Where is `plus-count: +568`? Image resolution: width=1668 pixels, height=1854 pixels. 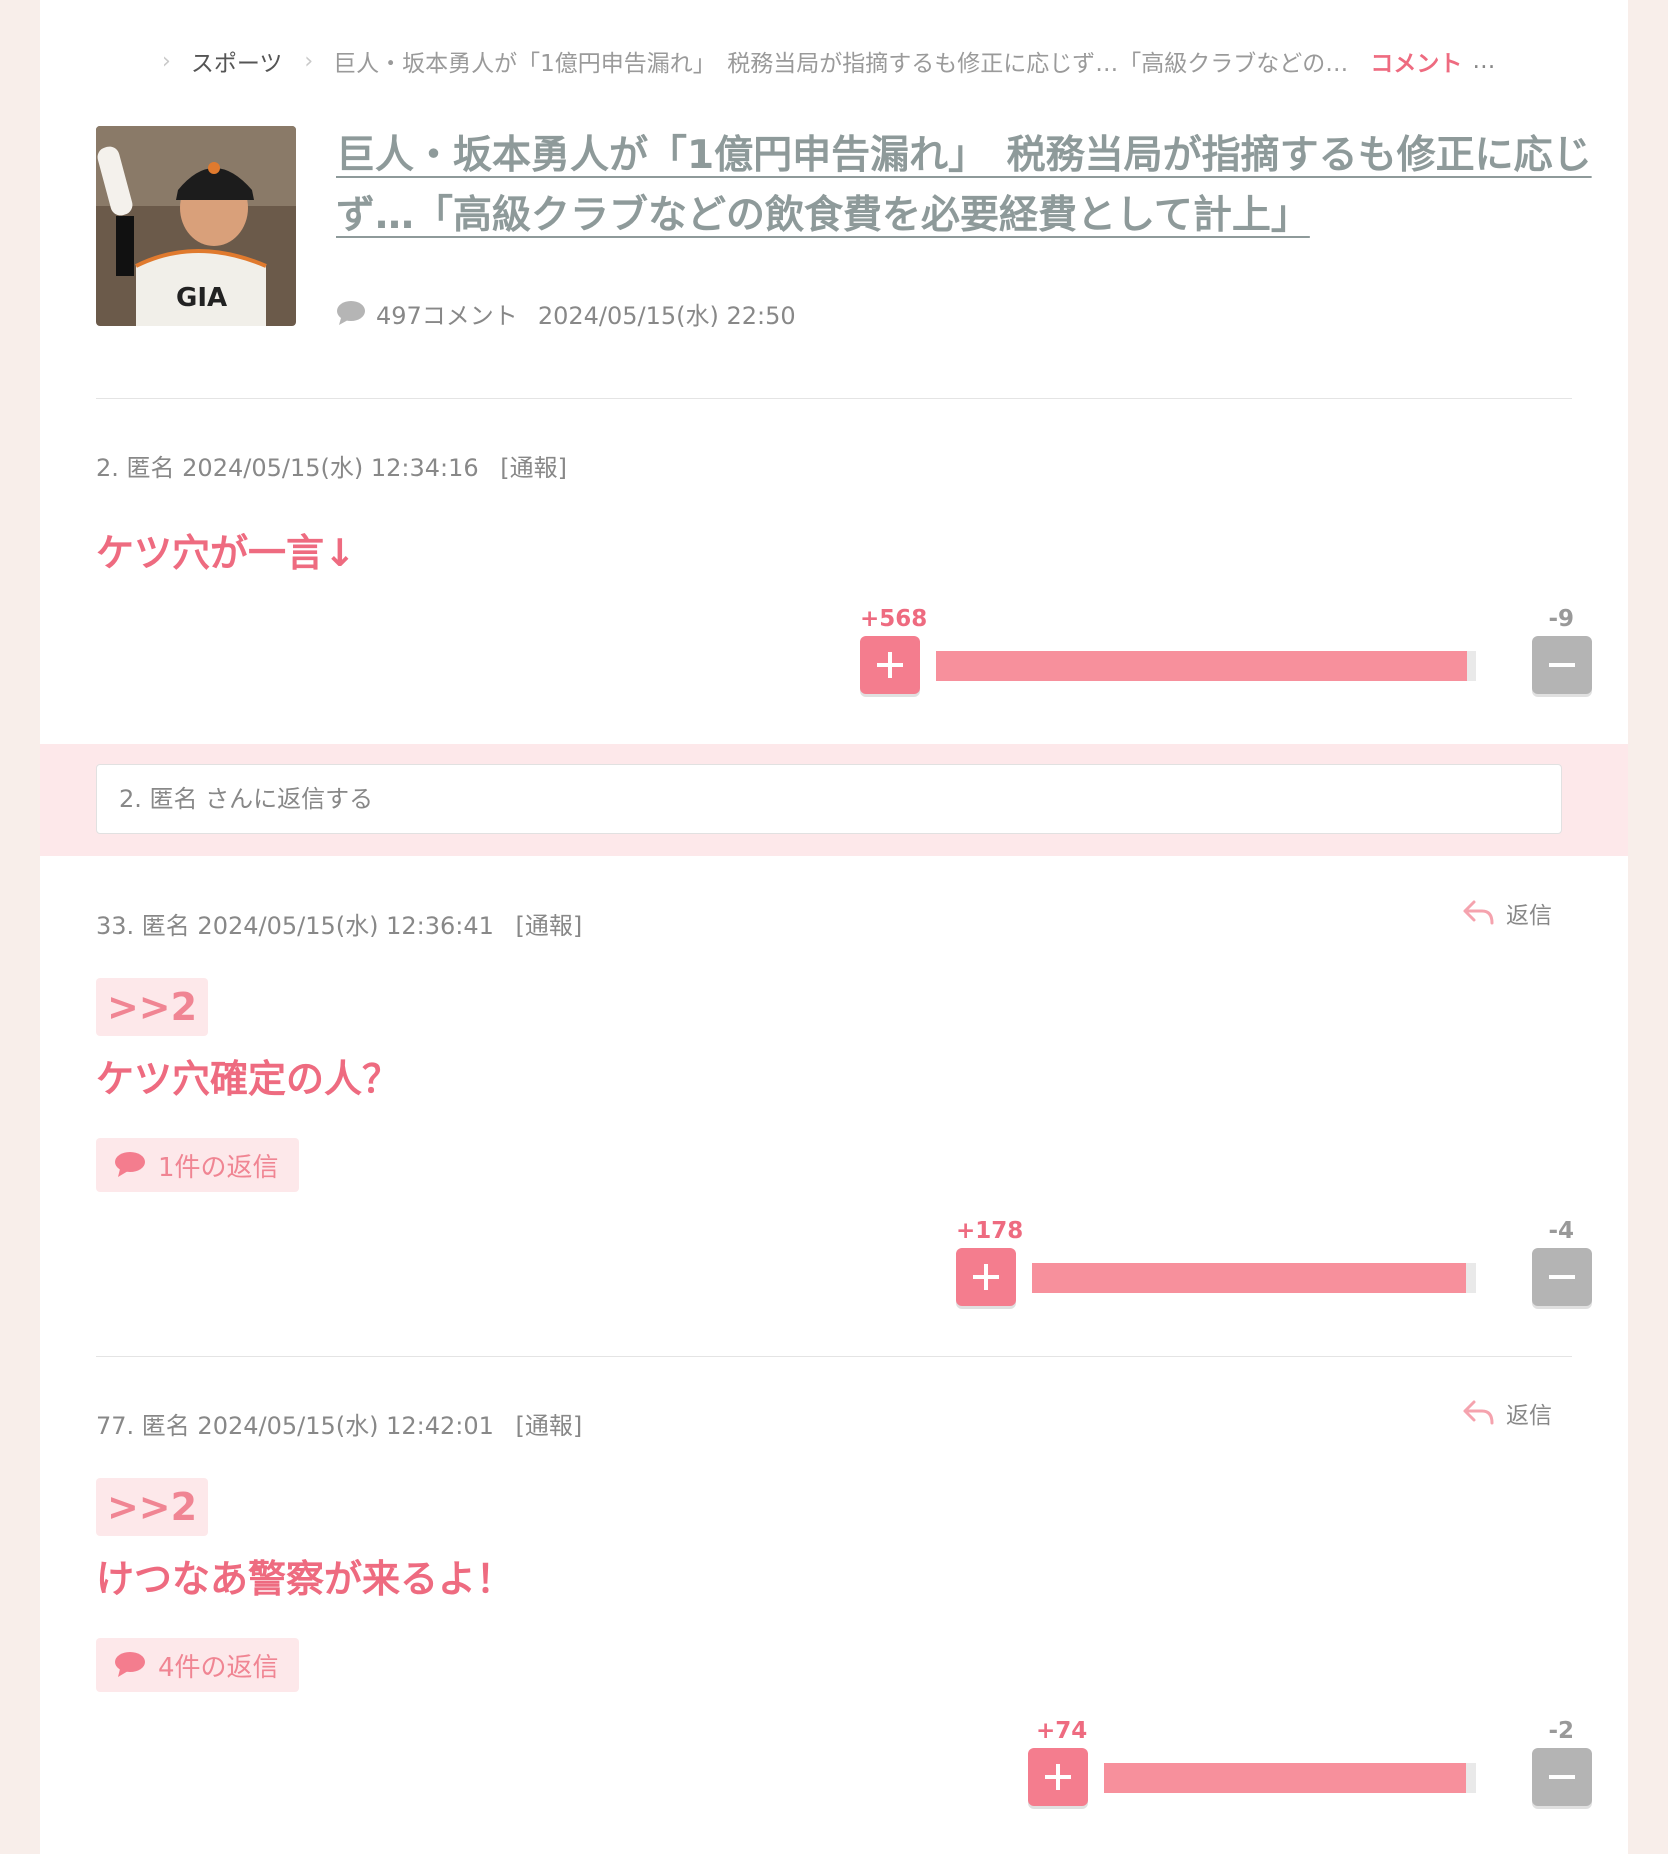 plus-count: +568 is located at coordinates (894, 619).